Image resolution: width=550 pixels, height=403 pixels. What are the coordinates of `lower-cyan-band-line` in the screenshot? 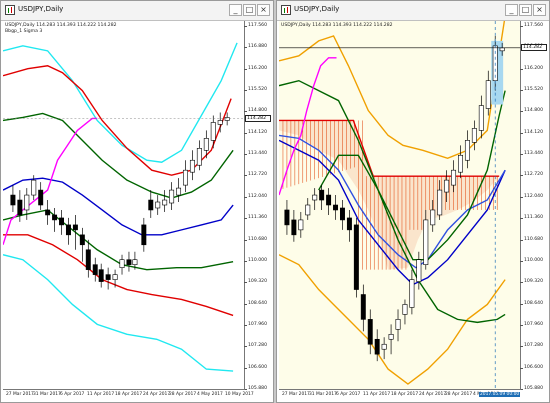 It's located at (118, 313).